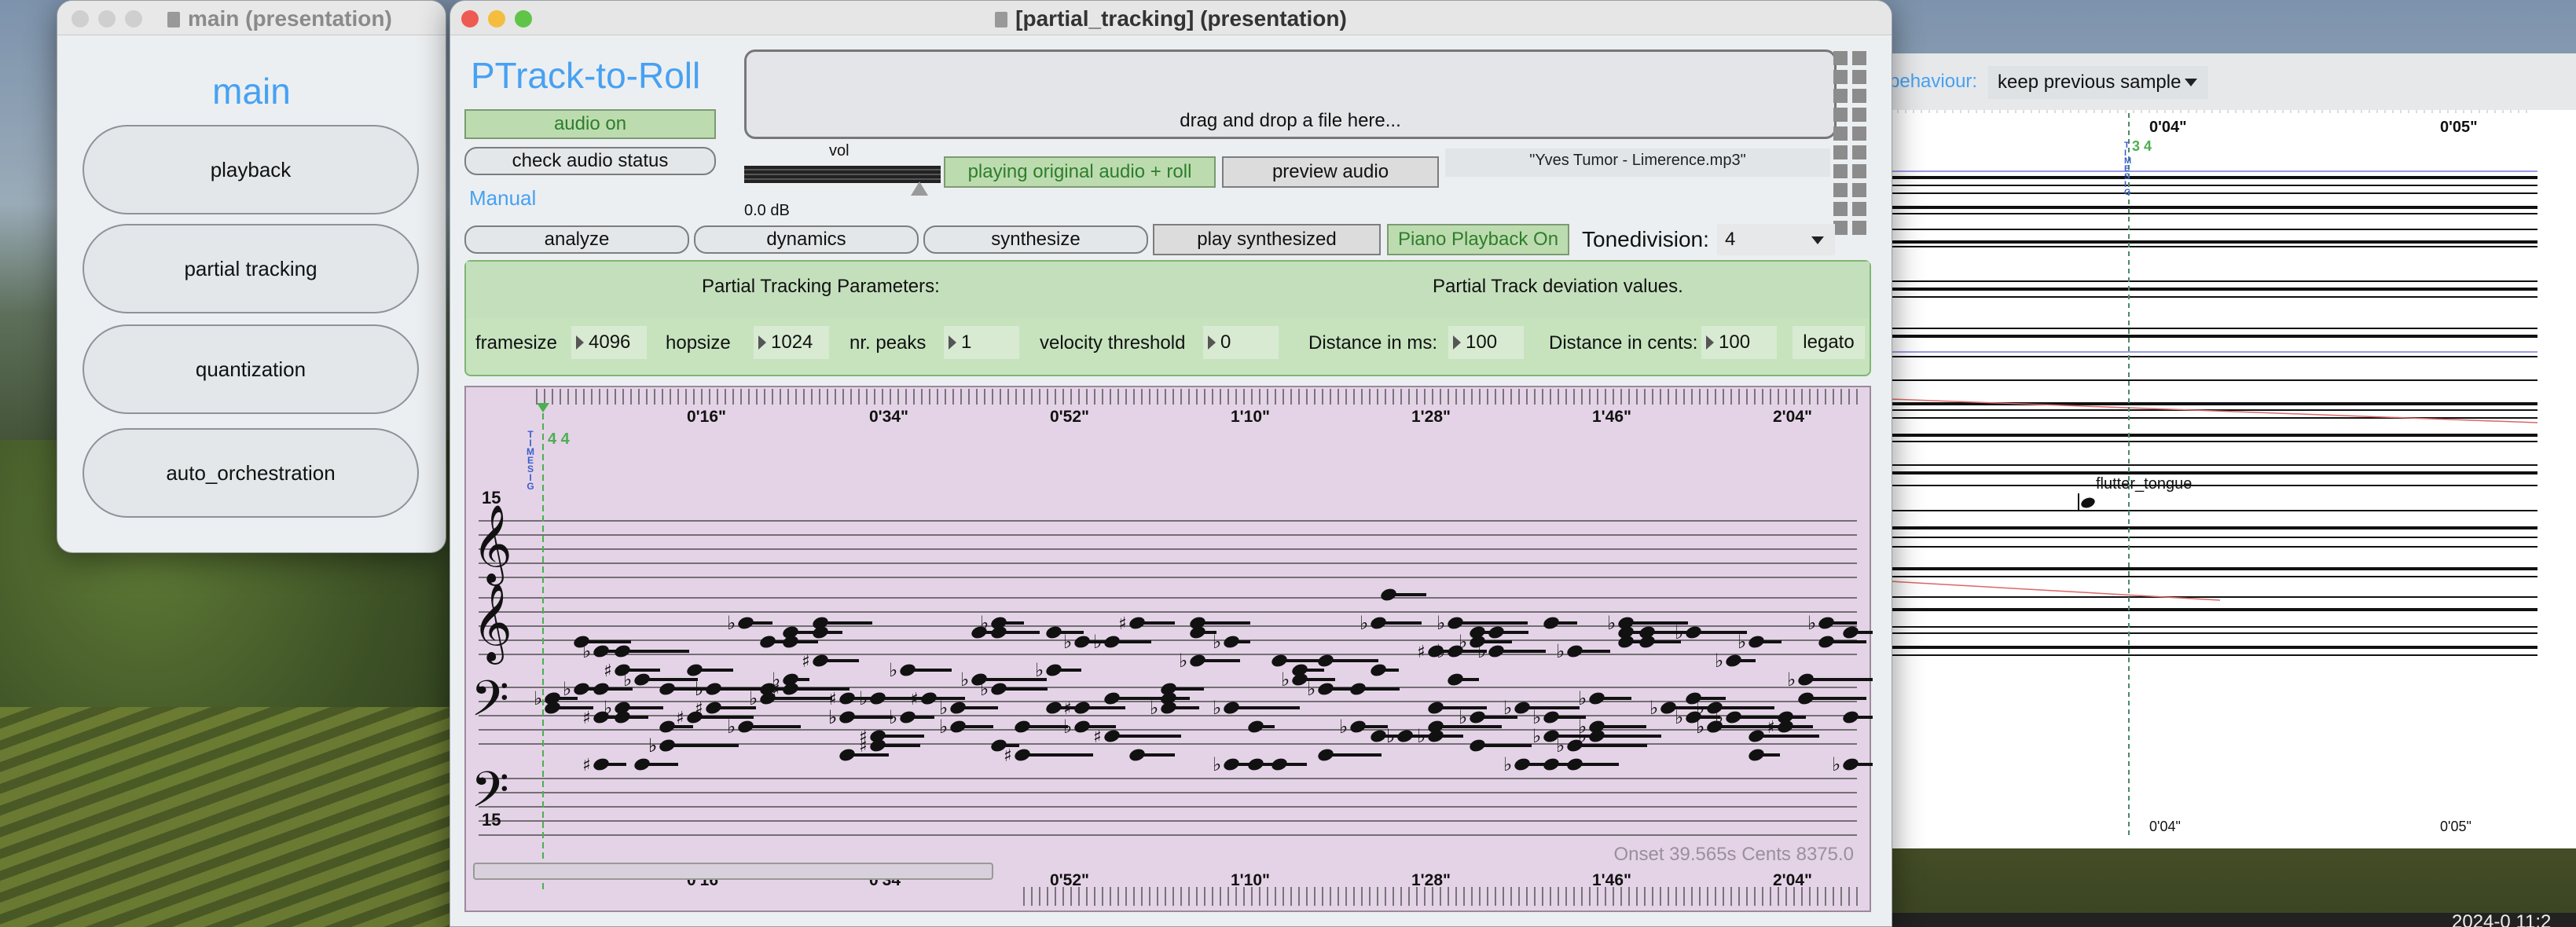 This screenshot has height=927, width=2576. What do you see at coordinates (843, 174) in the screenshot?
I see `volume-meter` at bounding box center [843, 174].